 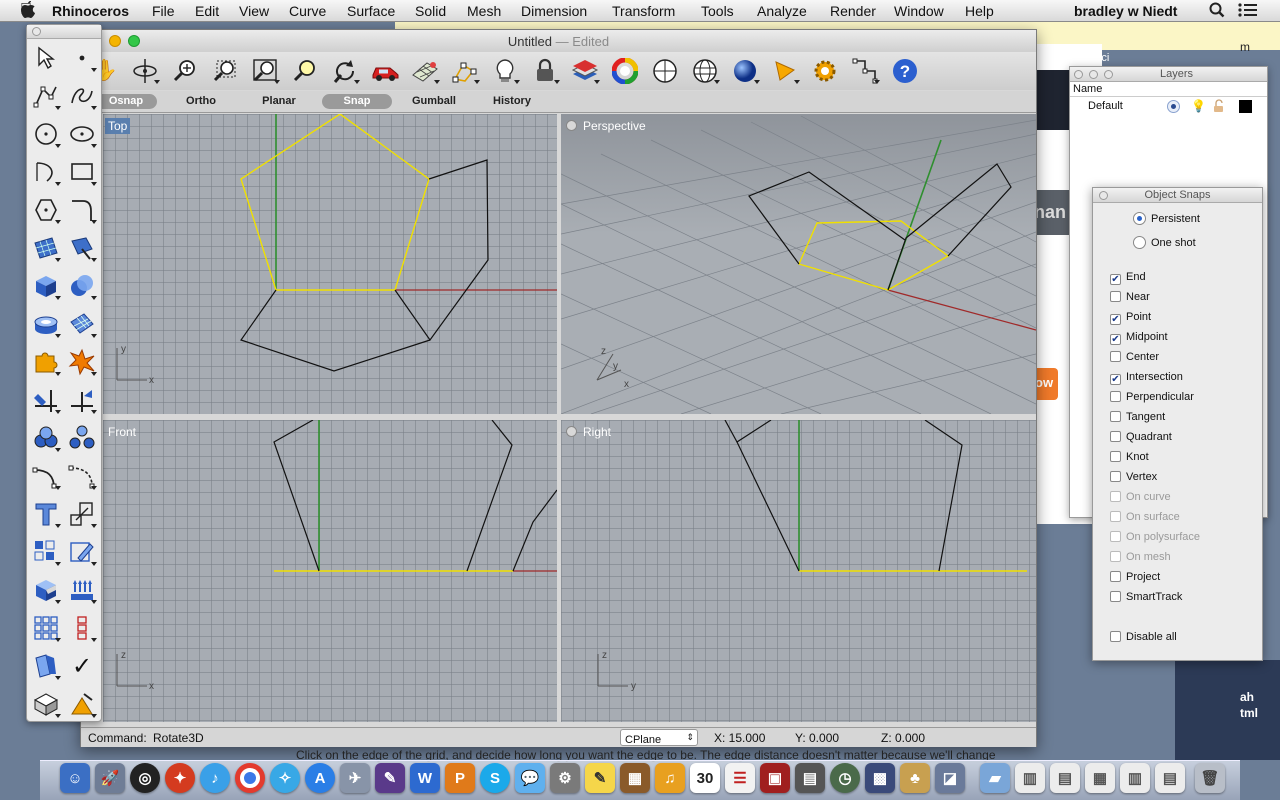 What do you see at coordinates (75, 778) in the screenshot?
I see `finder-icon: ☺` at bounding box center [75, 778].